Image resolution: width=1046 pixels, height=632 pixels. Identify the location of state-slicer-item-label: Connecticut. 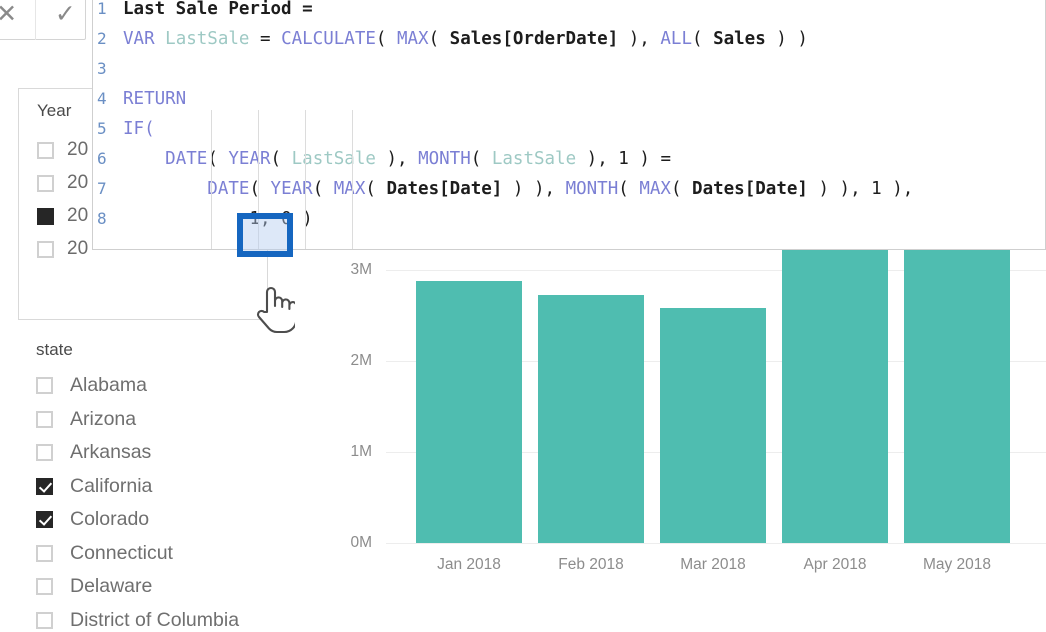
(121, 552).